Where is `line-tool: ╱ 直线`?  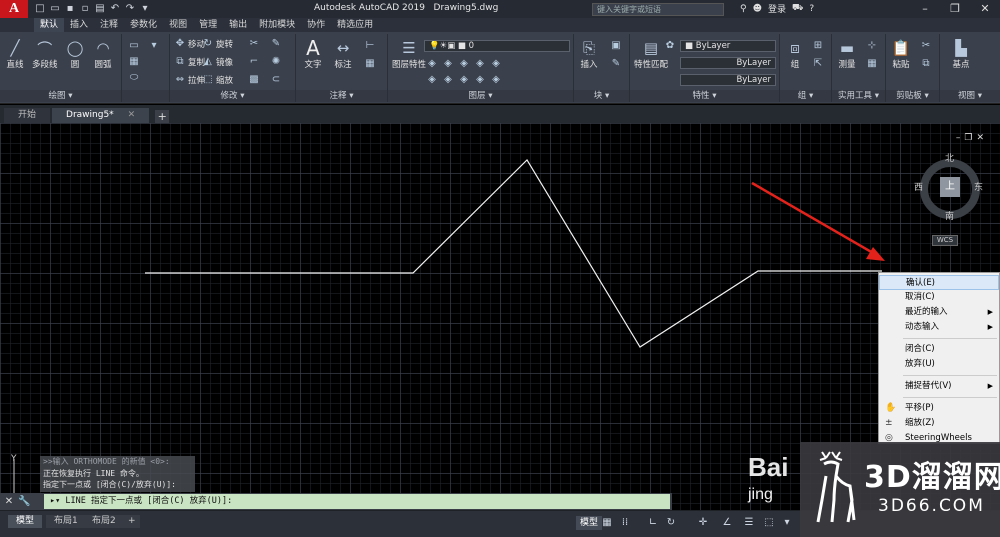 line-tool: ╱ 直线 is located at coordinates (15, 54).